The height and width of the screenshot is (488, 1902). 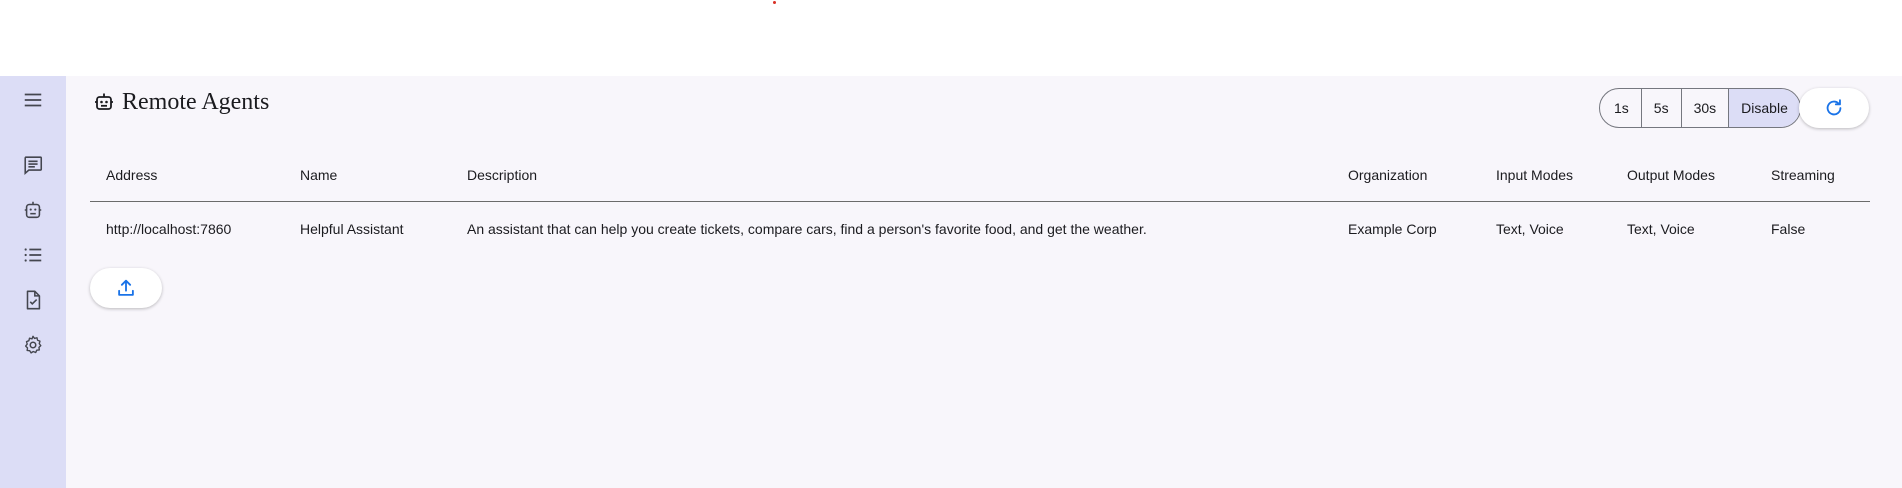 What do you see at coordinates (1388, 174) in the screenshot?
I see `column-header-organization: Organization` at bounding box center [1388, 174].